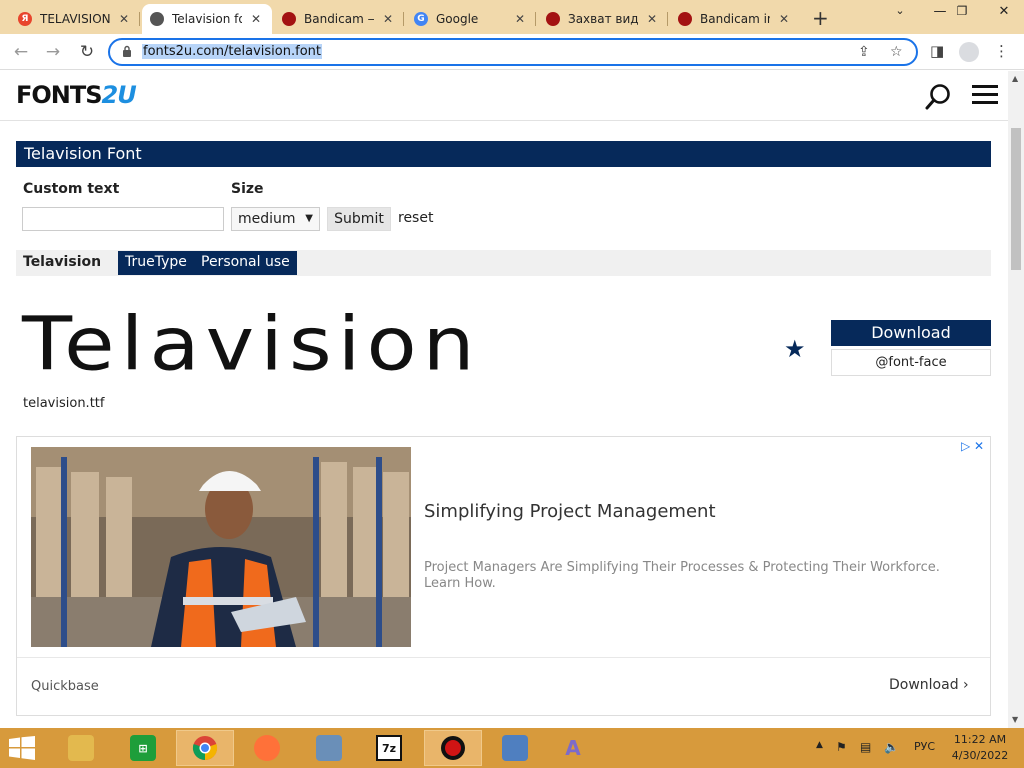  I want to click on ad-download-button: Download ›, so click(929, 685).